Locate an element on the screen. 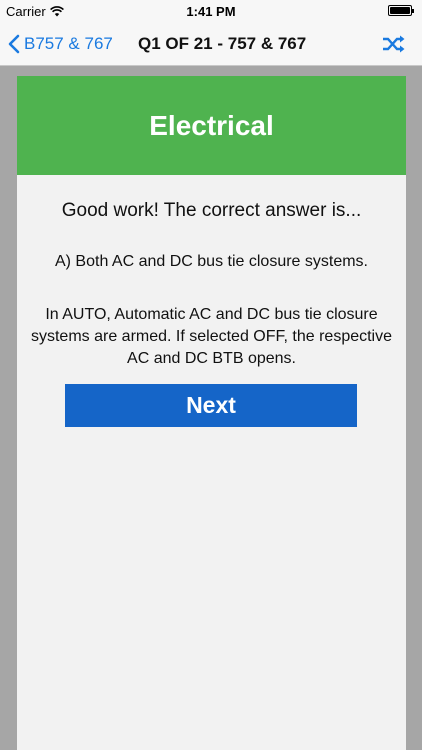 This screenshot has height=750, width=422. status-time: 1:41 PM is located at coordinates (211, 11).